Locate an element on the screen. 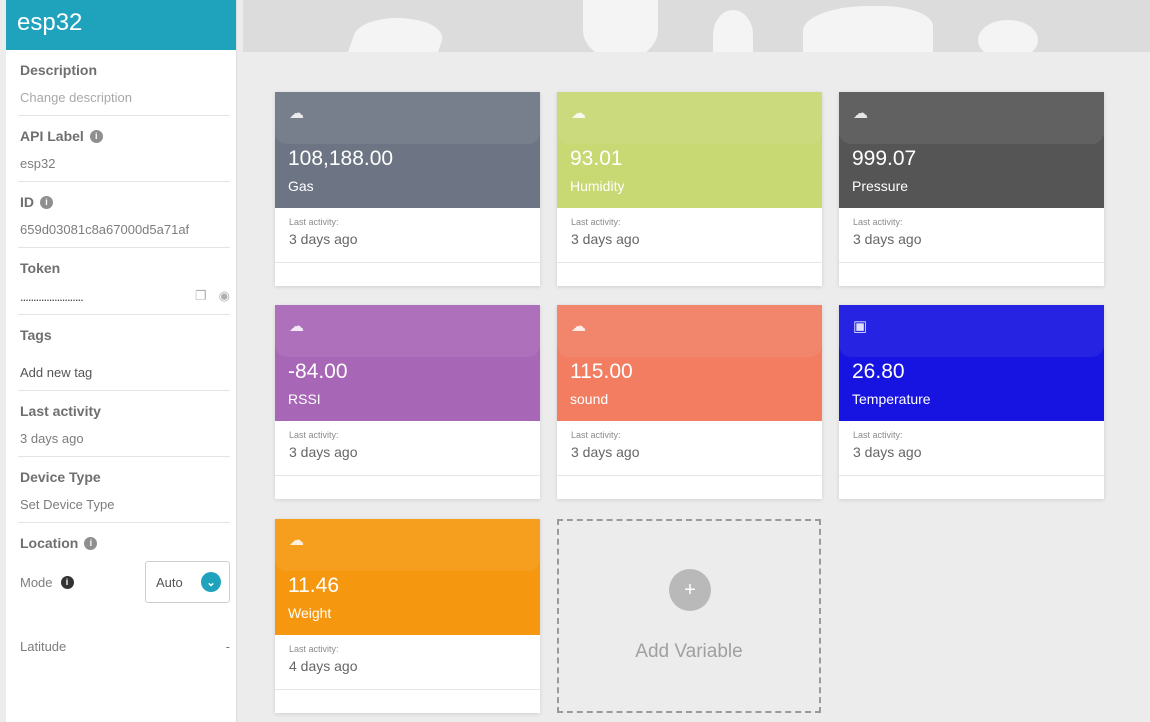 The image size is (1150, 722). variable-value: 26.80 is located at coordinates (878, 371).